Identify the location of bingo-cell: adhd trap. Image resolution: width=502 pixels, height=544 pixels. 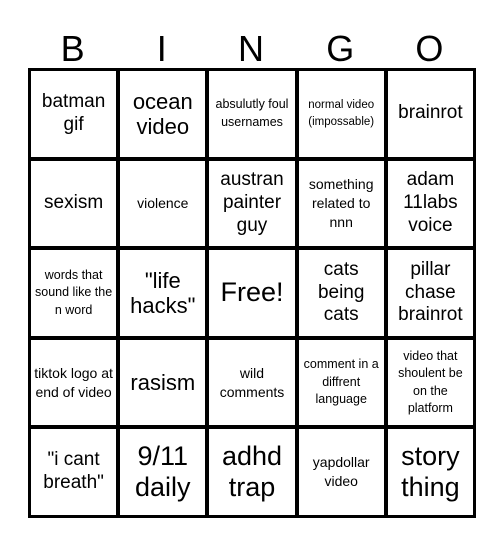
(252, 472).